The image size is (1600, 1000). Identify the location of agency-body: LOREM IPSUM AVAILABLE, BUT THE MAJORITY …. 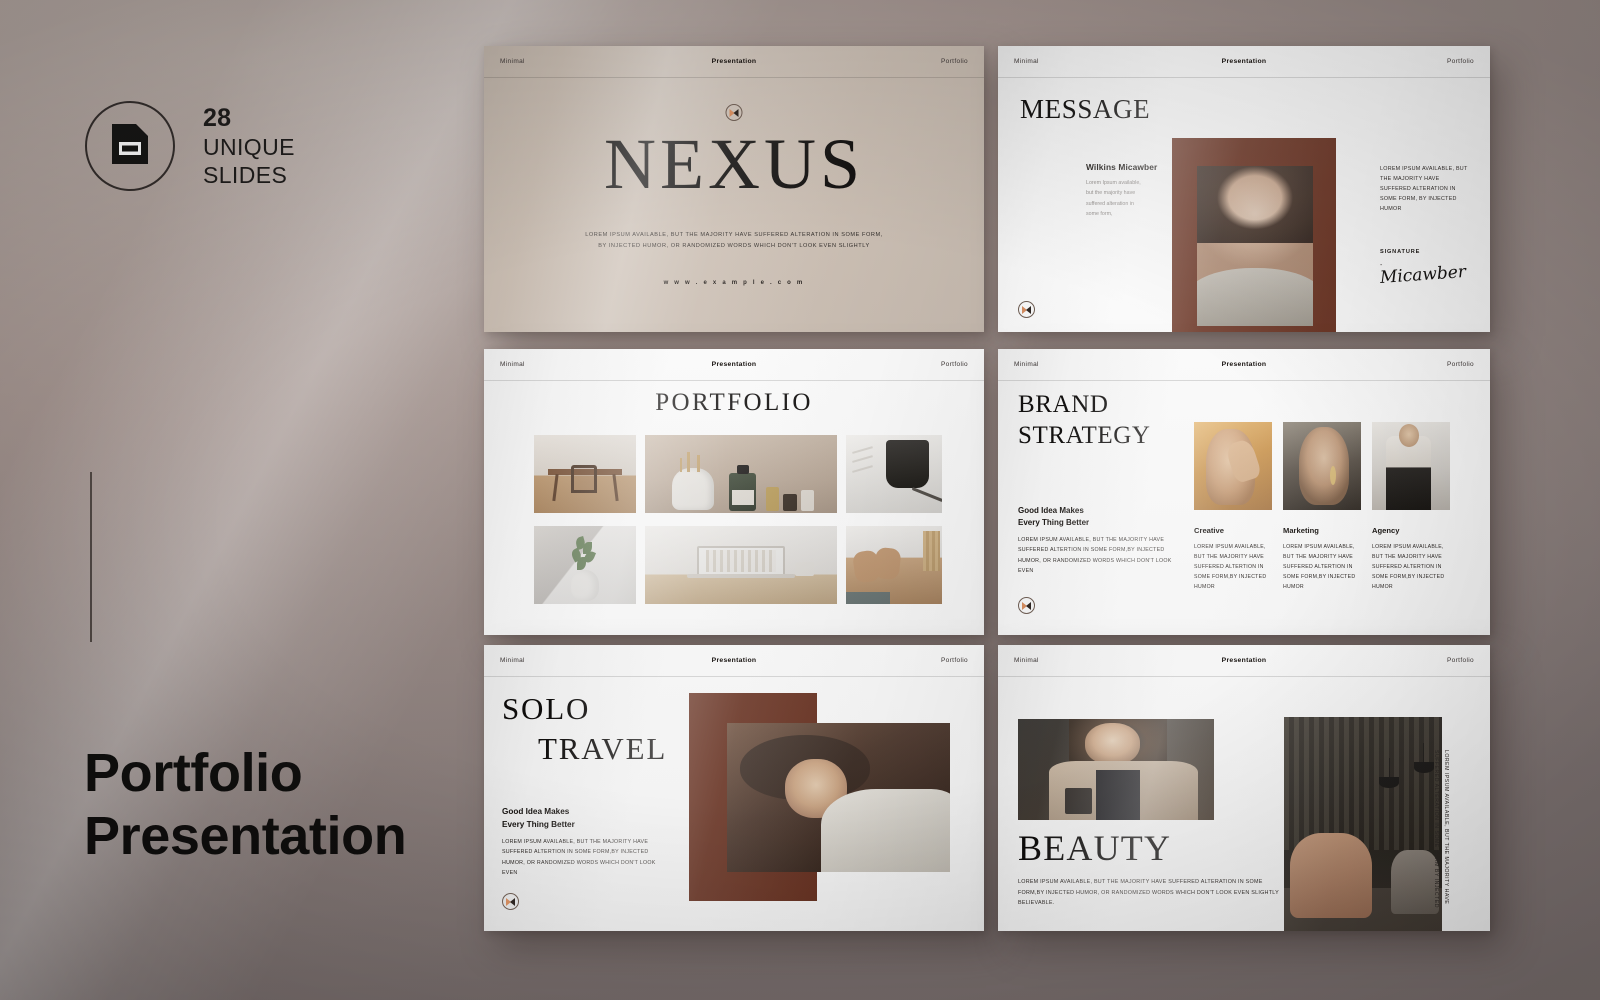
(1408, 567).